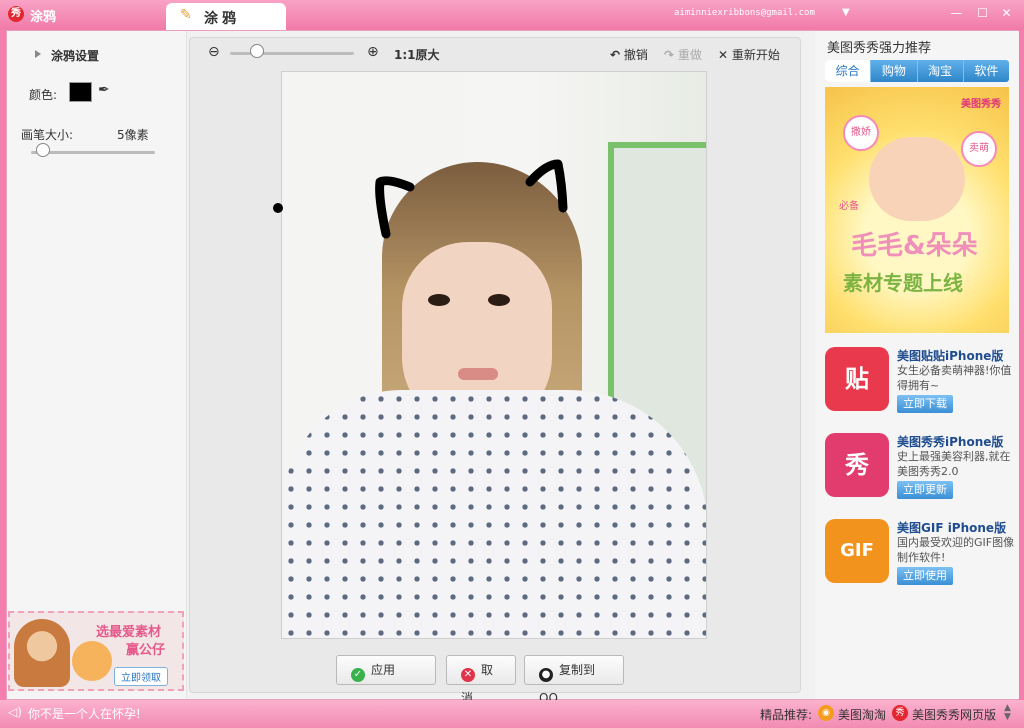 Image resolution: width=1024 pixels, height=728 pixels. Describe the element at coordinates (954, 714) in the screenshot. I see `meitu-web-link: 美图秀秀网页版` at that location.